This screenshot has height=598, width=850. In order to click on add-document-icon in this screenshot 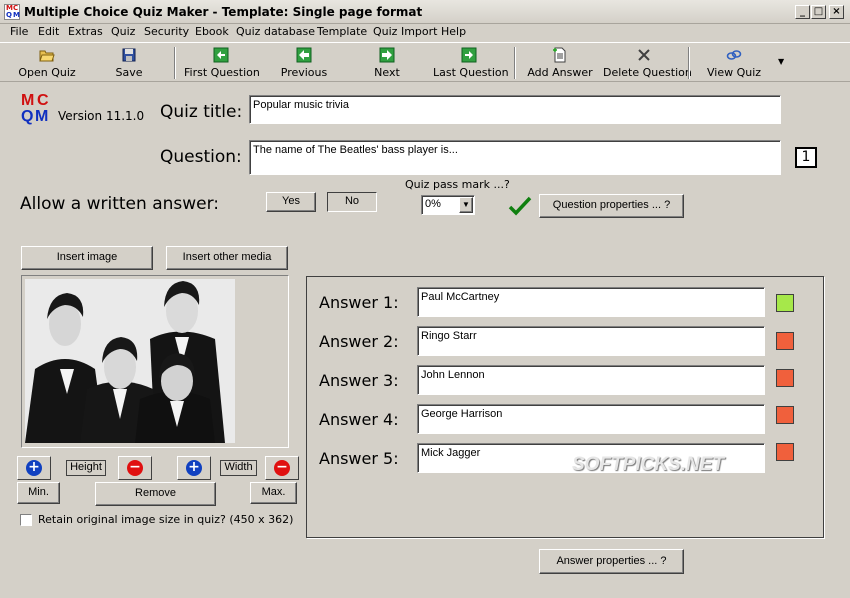, I will do `click(559, 55)`.